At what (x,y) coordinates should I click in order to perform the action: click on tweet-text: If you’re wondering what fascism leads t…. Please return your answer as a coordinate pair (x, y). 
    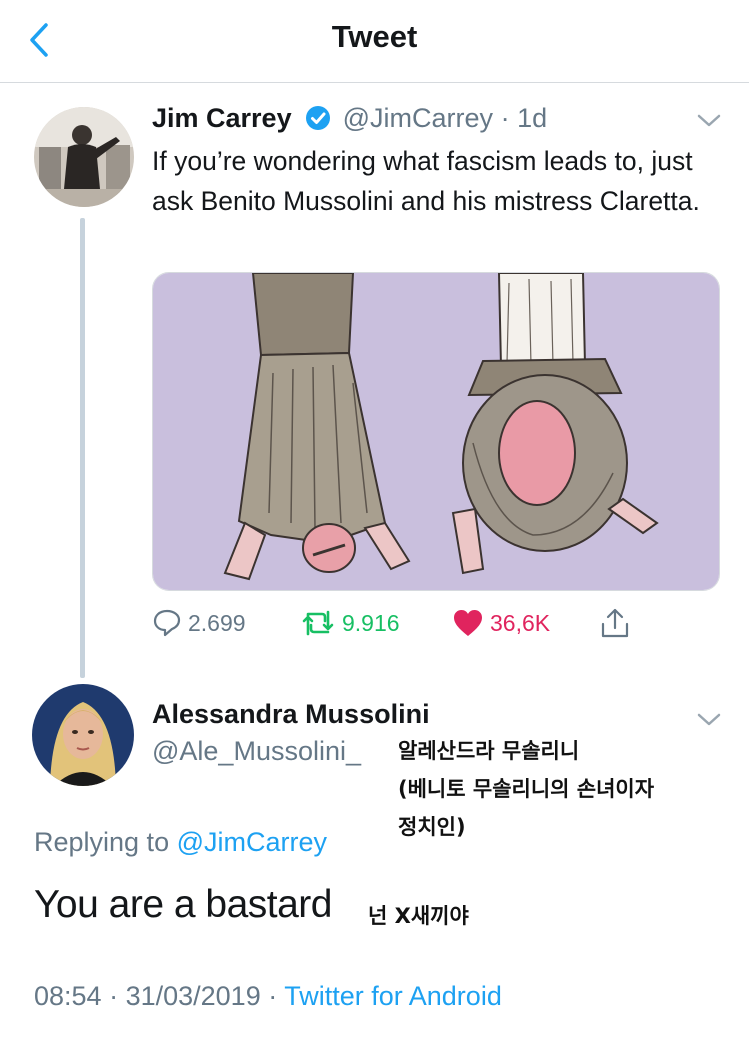
    Looking at the image, I should click on (426, 181).